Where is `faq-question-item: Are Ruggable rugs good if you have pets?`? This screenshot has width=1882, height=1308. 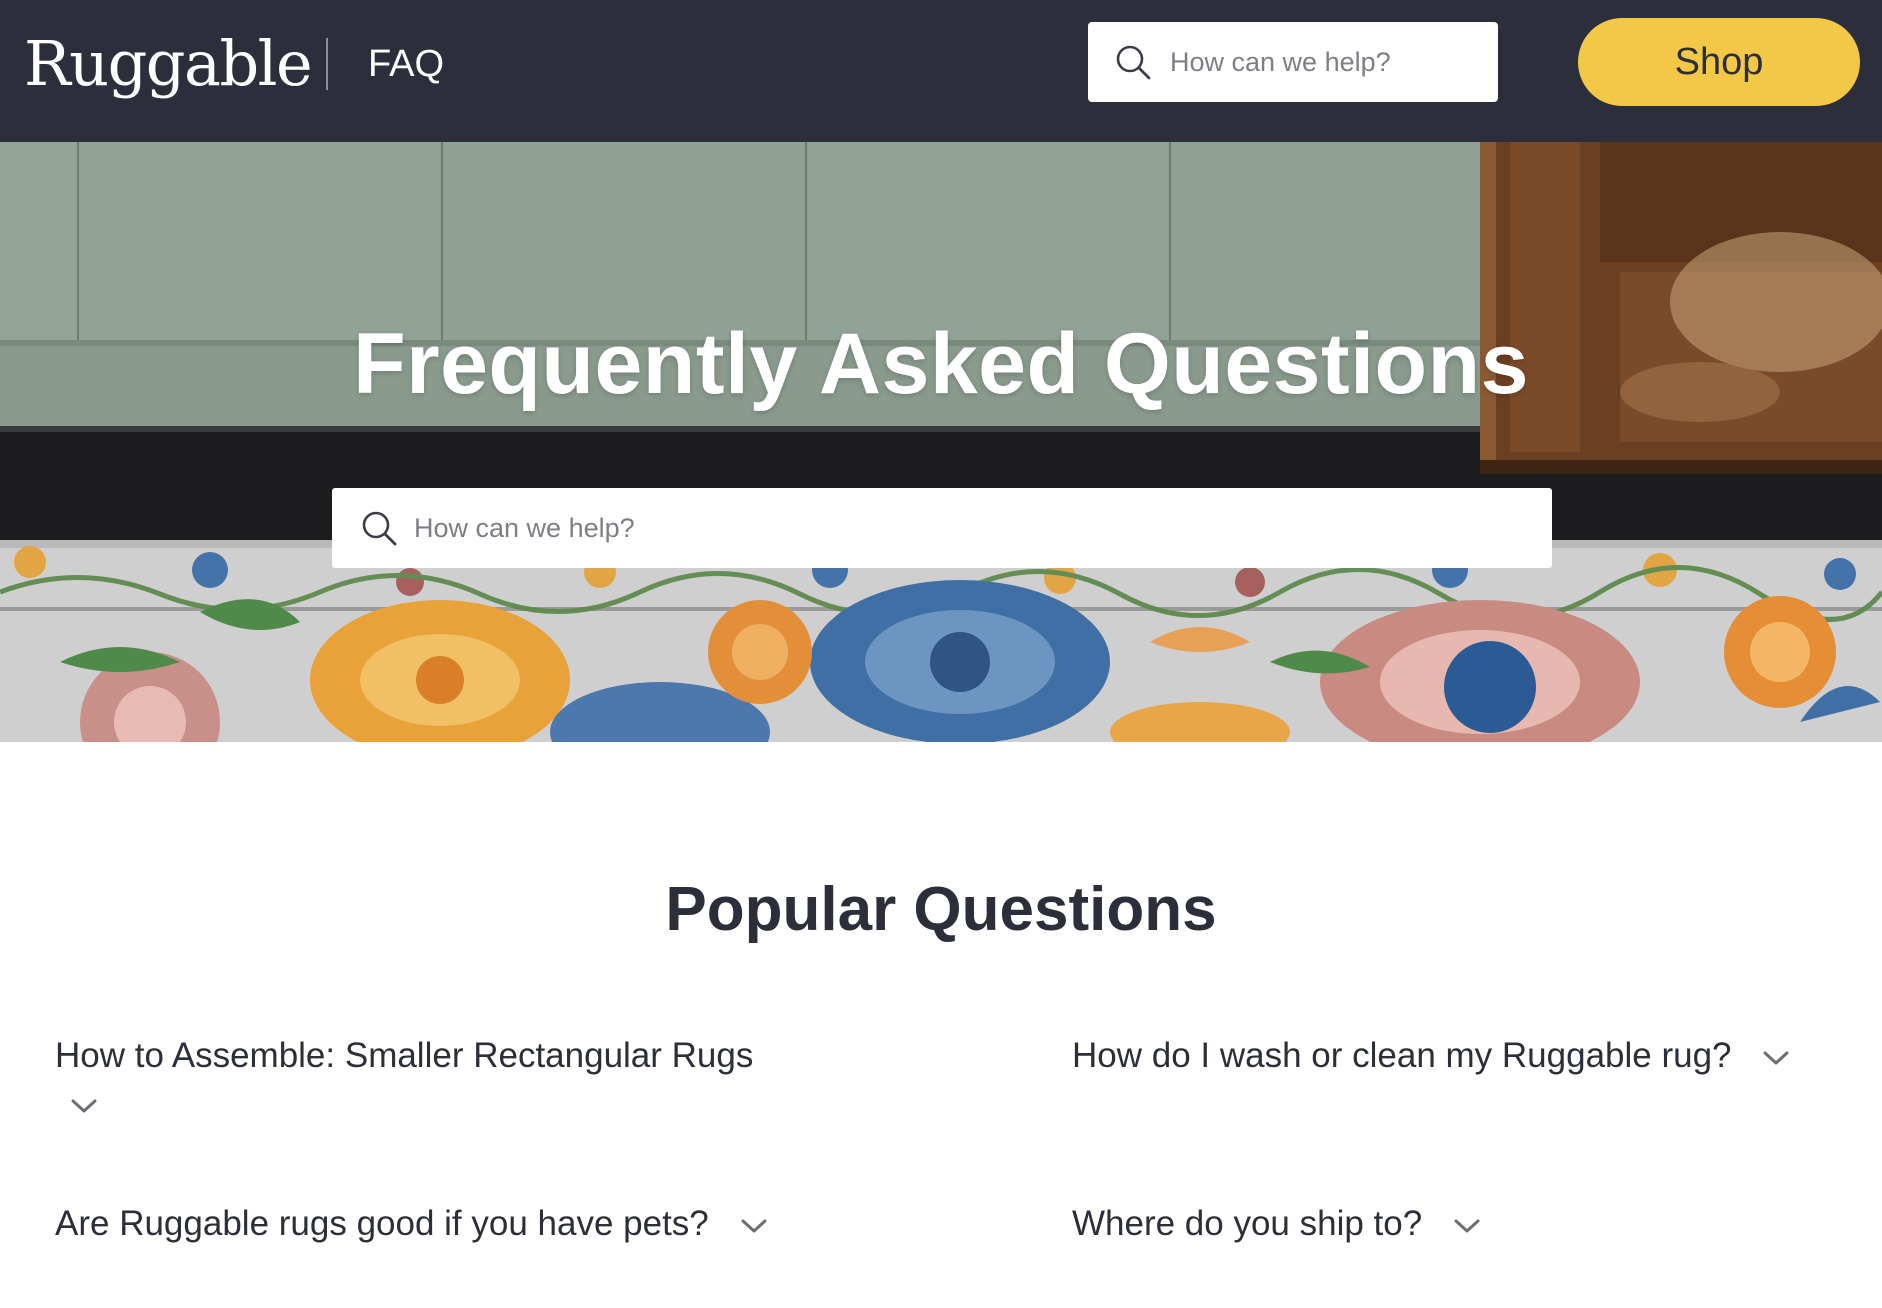 faq-question-item: Are Ruggable rugs good if you have pets? is located at coordinates (505, 1224).